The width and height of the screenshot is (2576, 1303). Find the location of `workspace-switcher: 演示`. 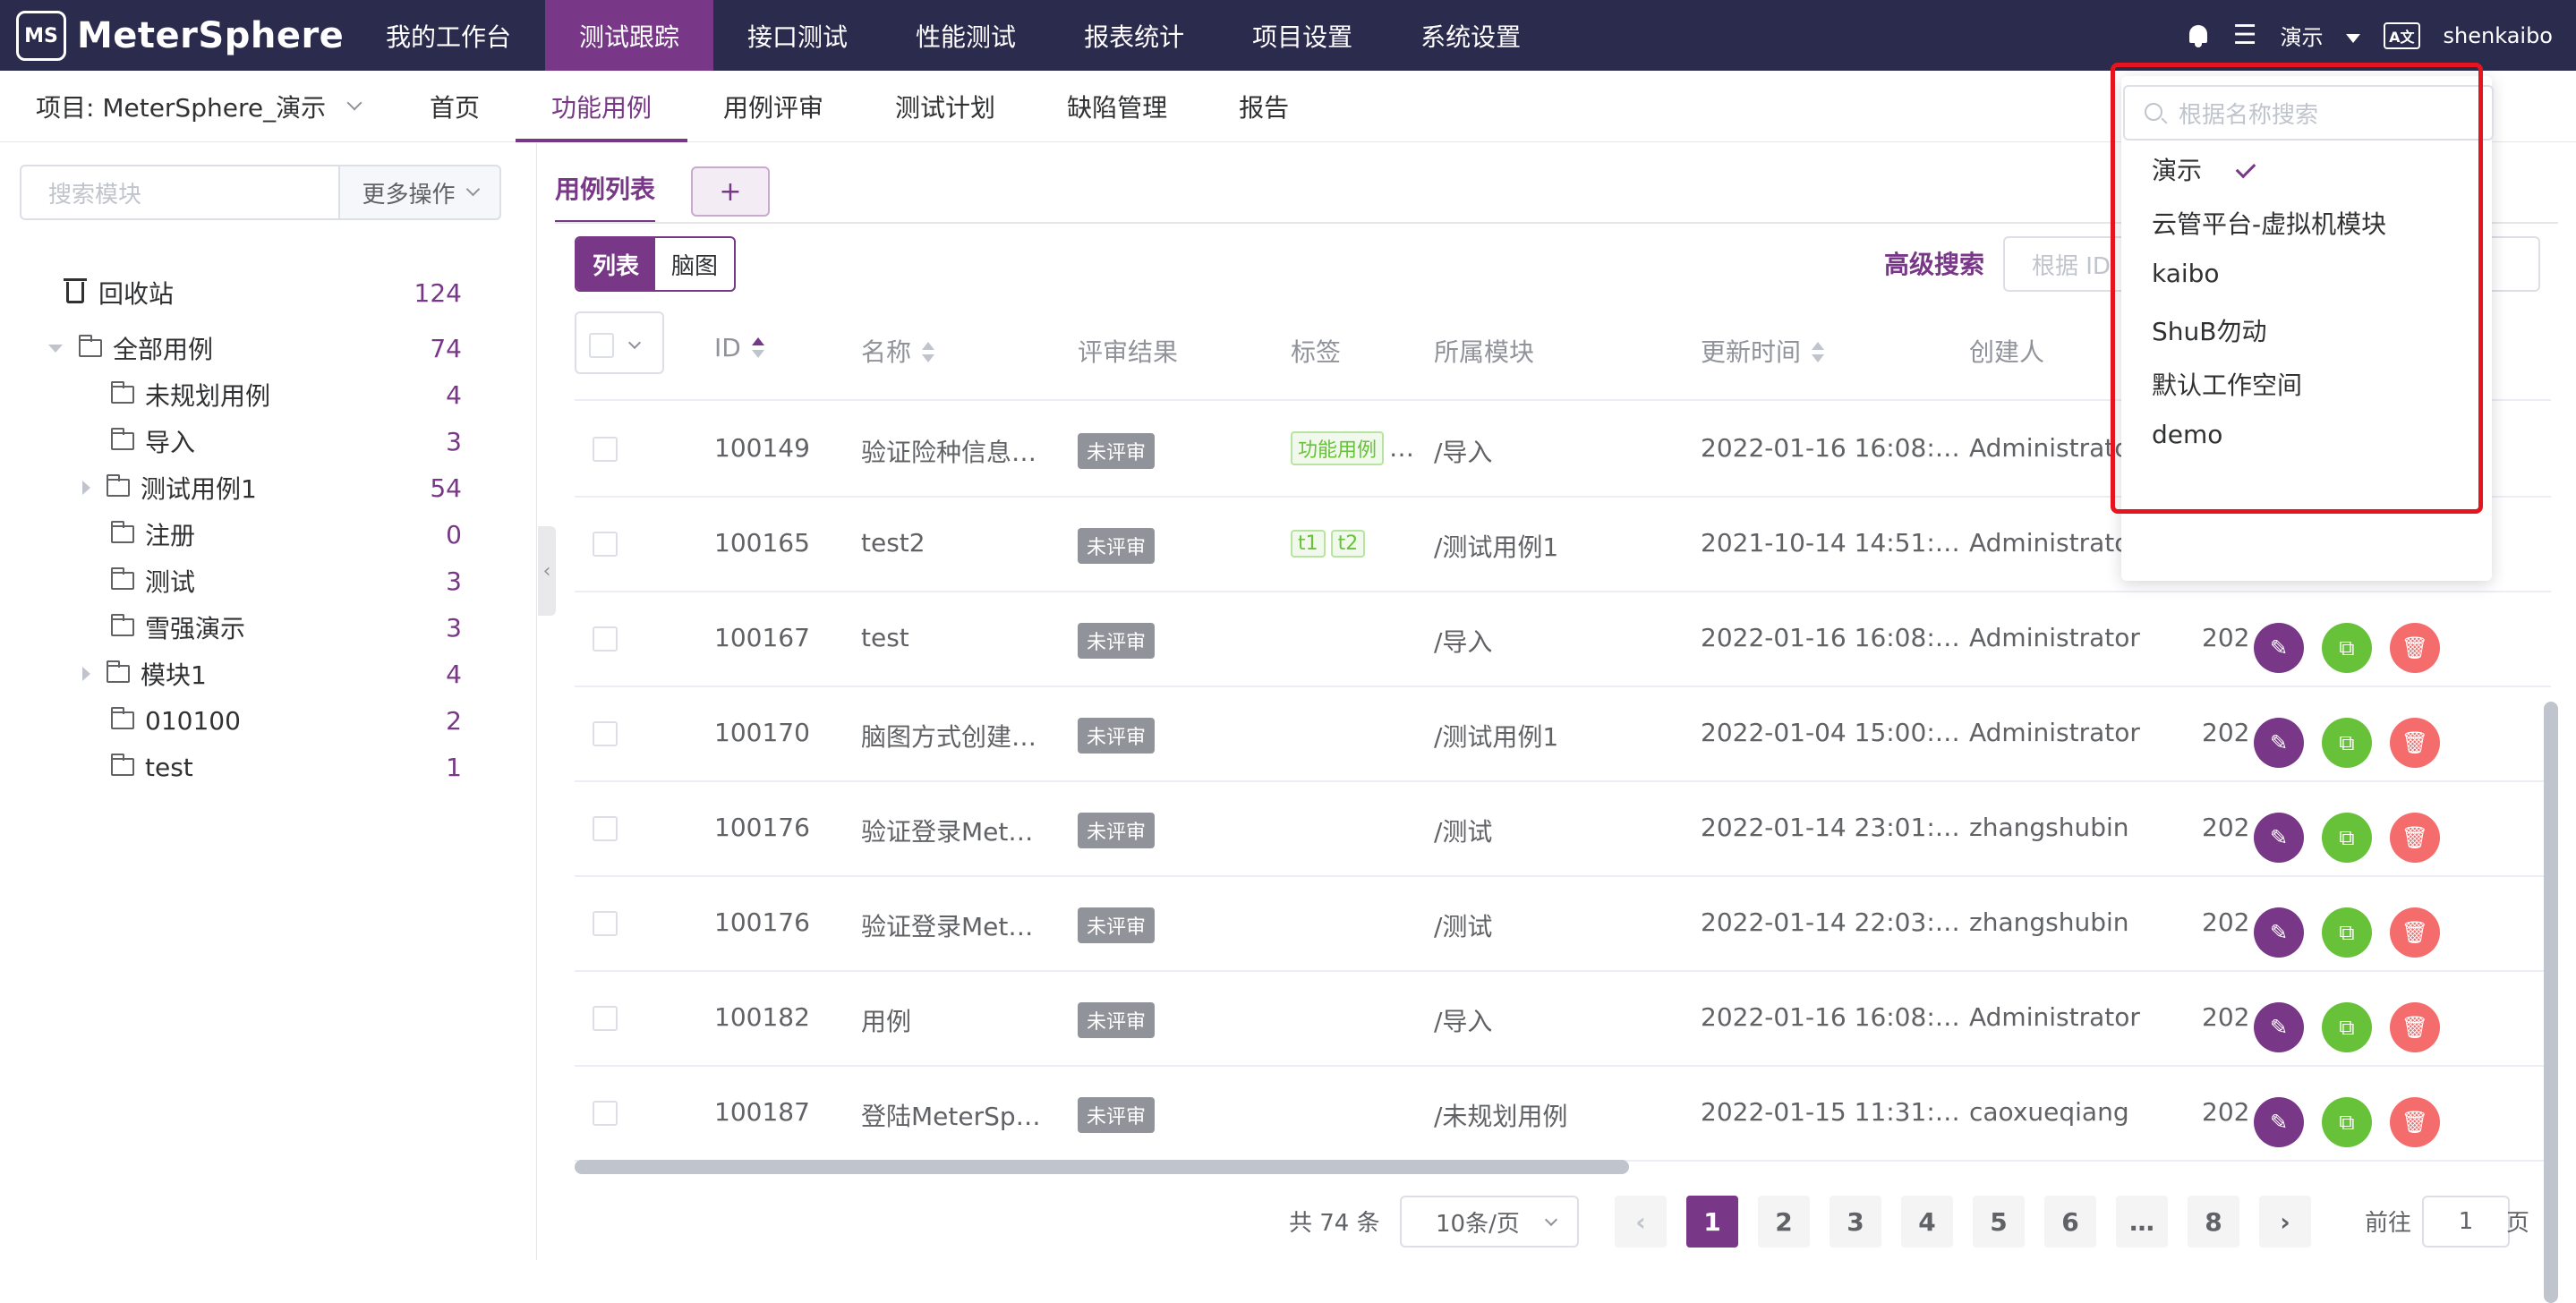

workspace-switcher: 演示 is located at coordinates (2321, 35).